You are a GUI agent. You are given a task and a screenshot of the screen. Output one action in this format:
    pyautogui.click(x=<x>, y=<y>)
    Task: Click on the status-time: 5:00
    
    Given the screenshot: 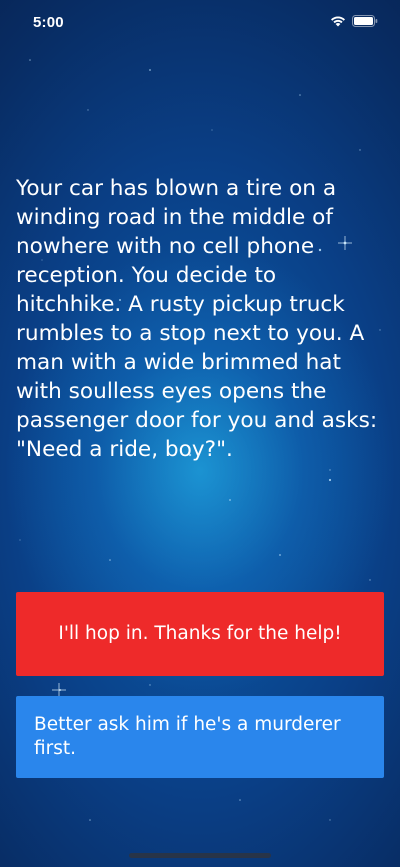 What is the action you would take?
    pyautogui.click(x=48, y=22)
    